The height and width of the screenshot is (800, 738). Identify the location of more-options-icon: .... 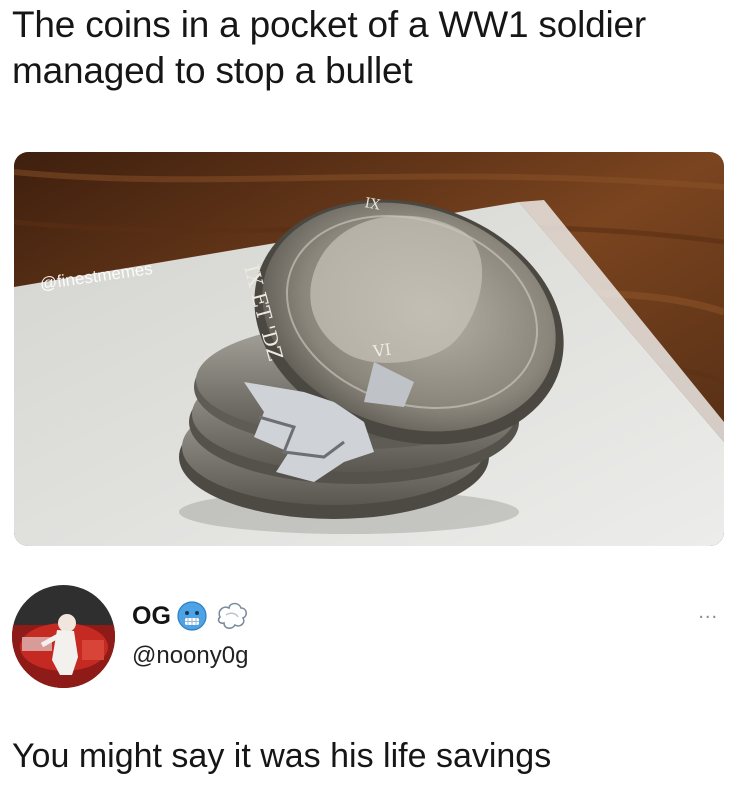
(708, 612).